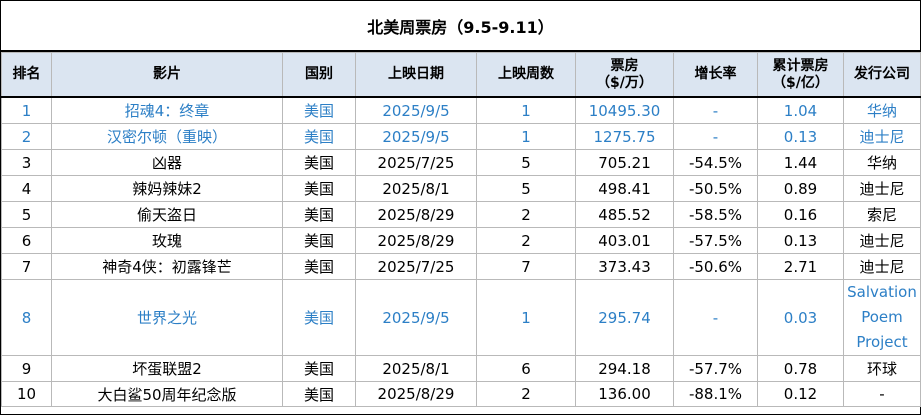  What do you see at coordinates (715, 266) in the screenshot?
I see `cell-change: -50.6%` at bounding box center [715, 266].